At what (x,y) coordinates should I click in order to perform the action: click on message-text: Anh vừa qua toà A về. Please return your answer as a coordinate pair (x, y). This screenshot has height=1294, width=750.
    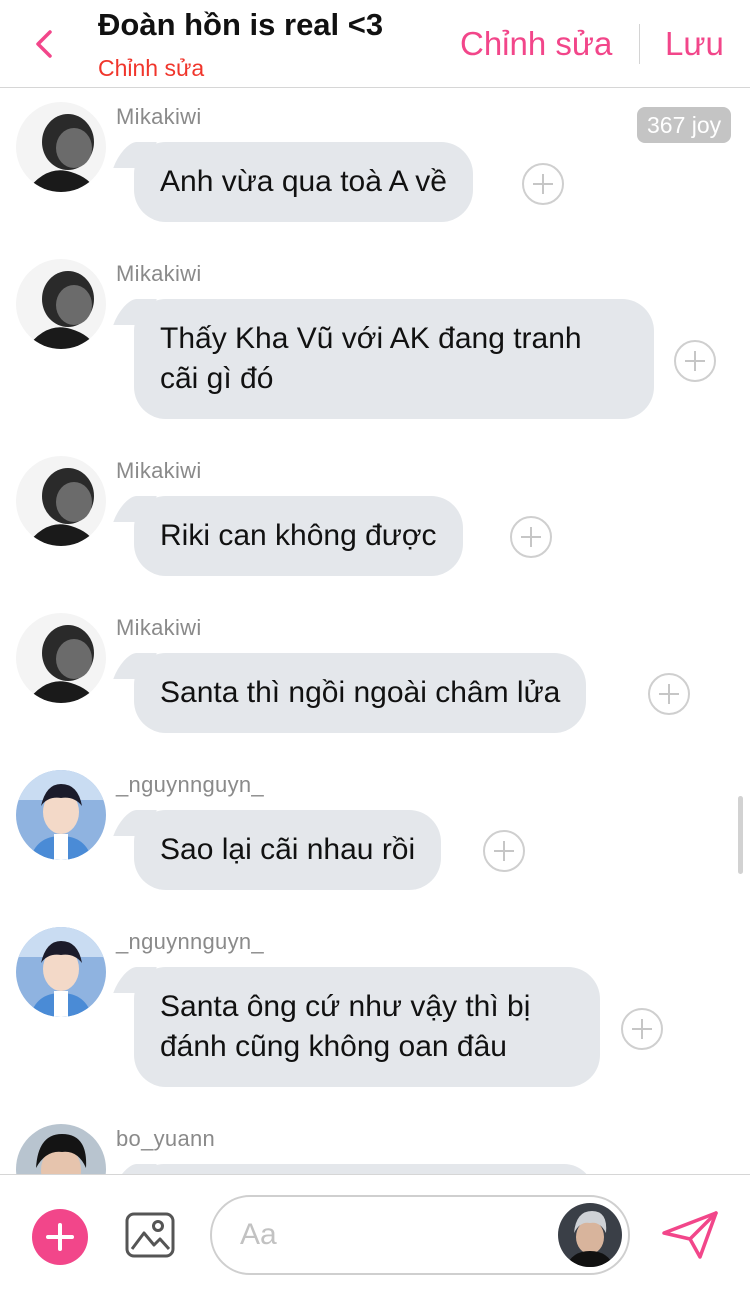
    Looking at the image, I should click on (303, 181).